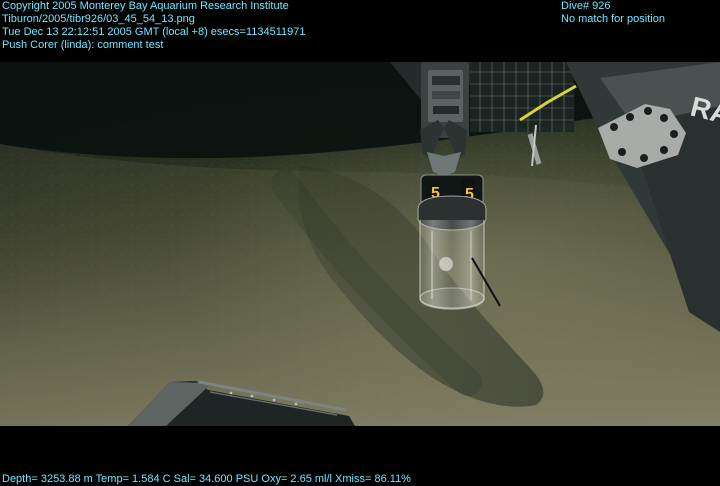  I want to click on dive-number-line: Dive# 926, so click(586, 6).